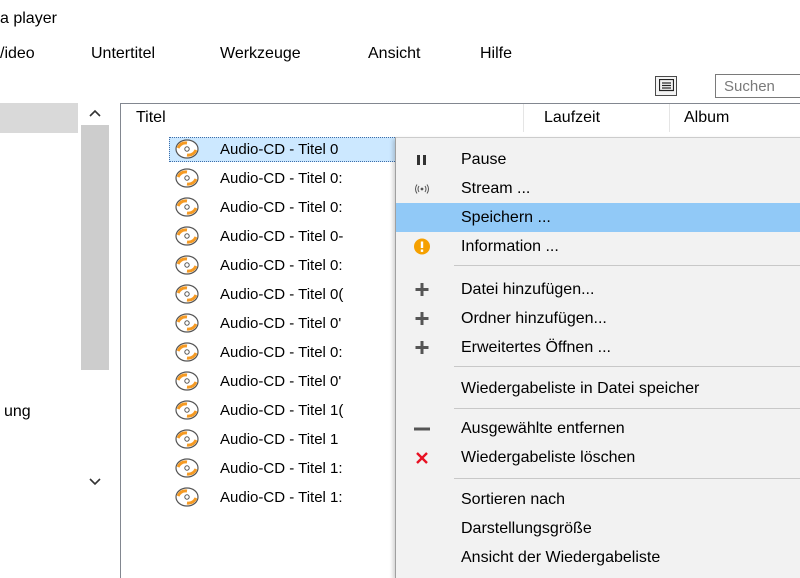 This screenshot has width=800, height=578. Describe the element at coordinates (572, 118) in the screenshot. I see `column-header-laufzeit: Laufzeit` at that location.